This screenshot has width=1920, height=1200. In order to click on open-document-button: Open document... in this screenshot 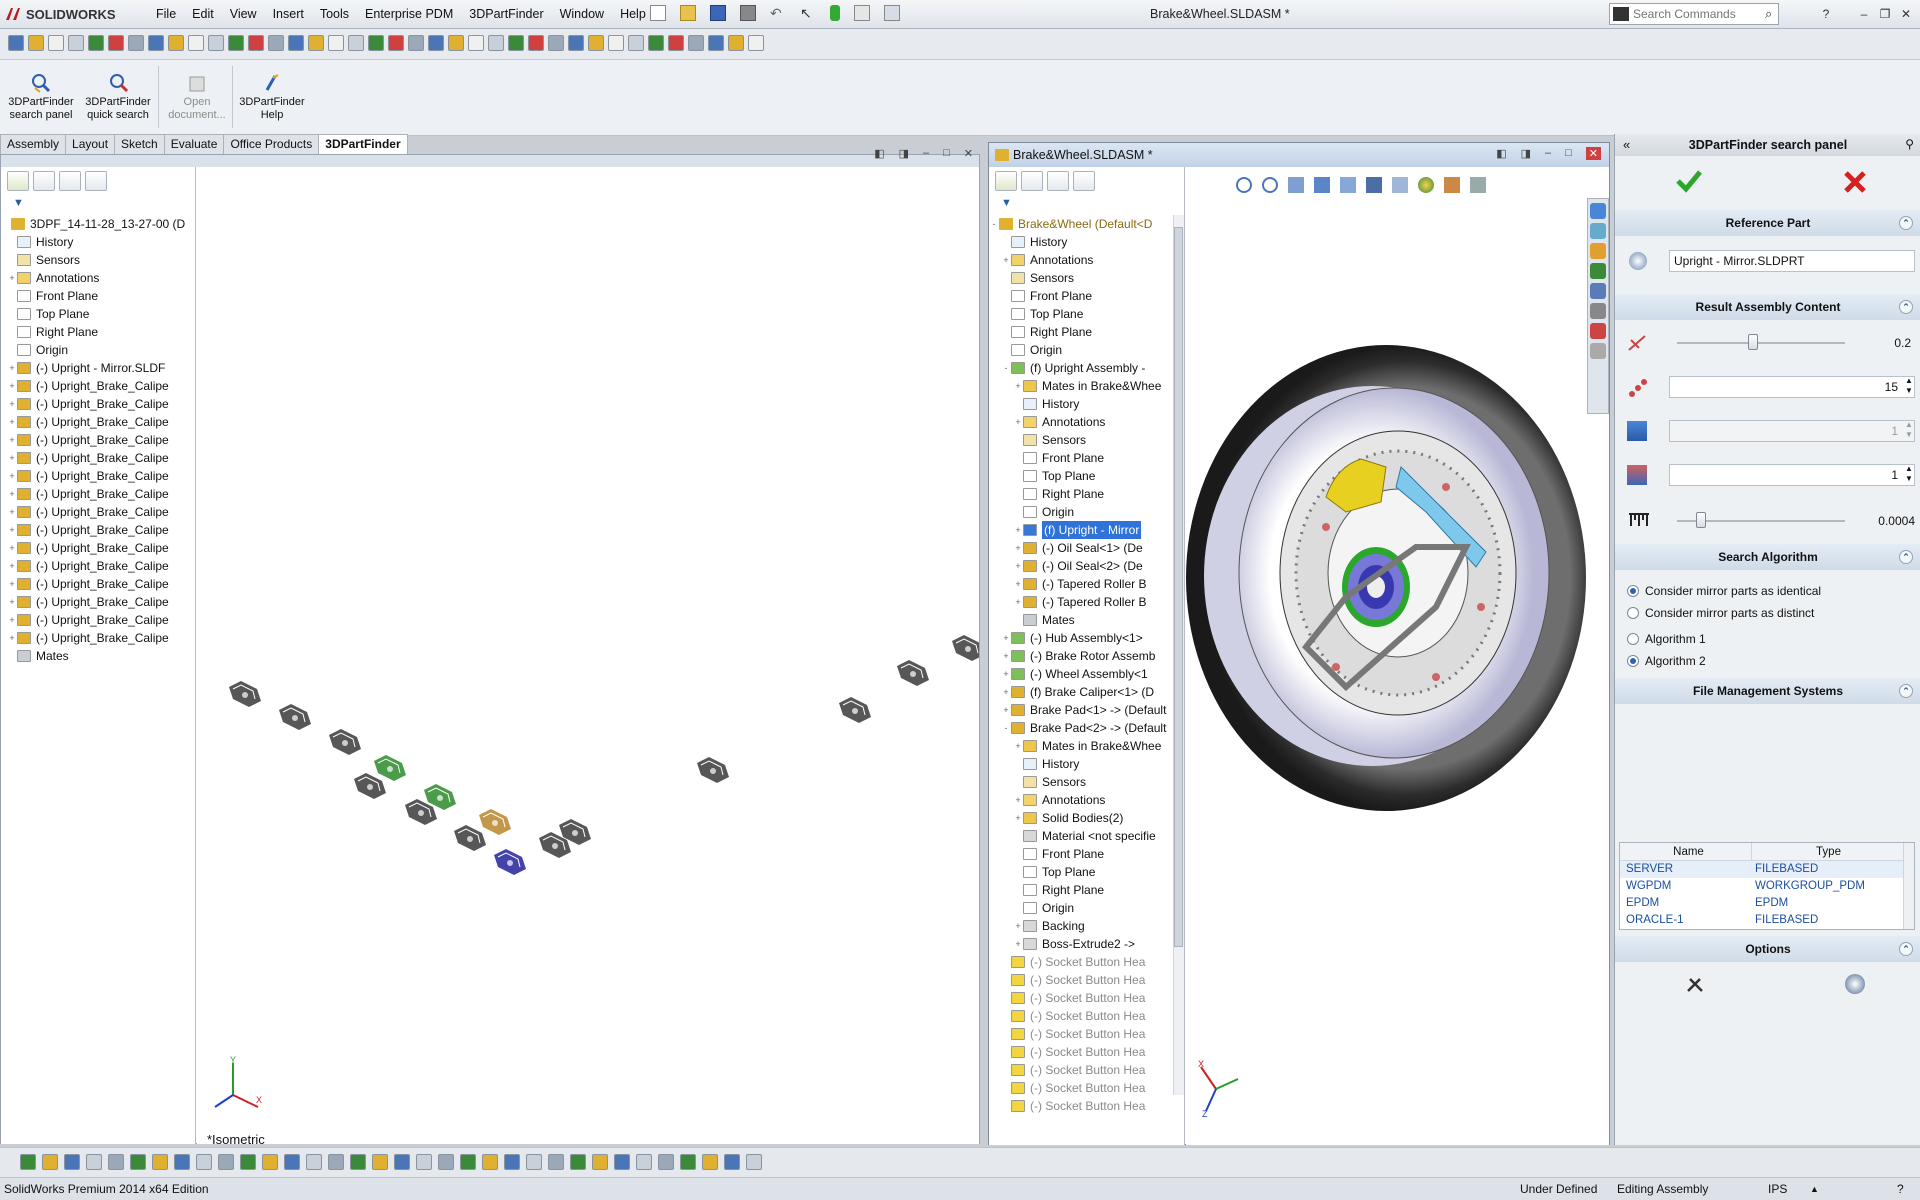, I will do `click(197, 97)`.